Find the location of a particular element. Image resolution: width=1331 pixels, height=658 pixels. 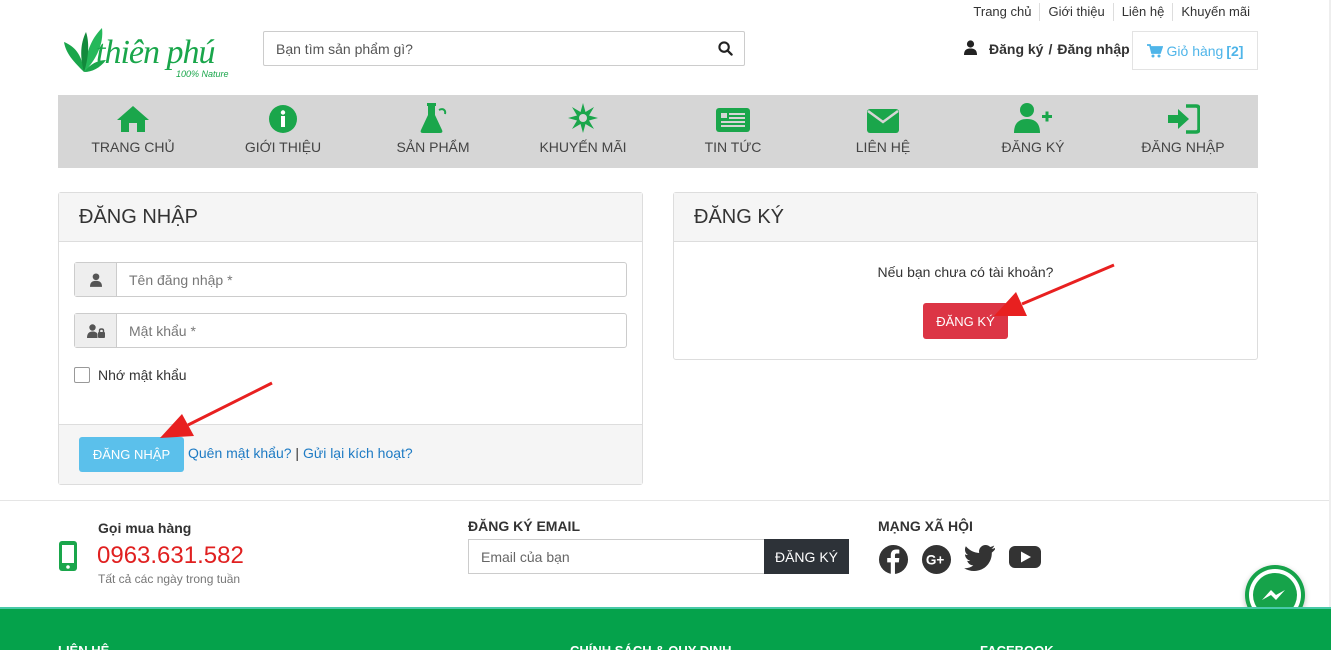

remember-me: Nhớ mật khẩu is located at coordinates (130, 375).